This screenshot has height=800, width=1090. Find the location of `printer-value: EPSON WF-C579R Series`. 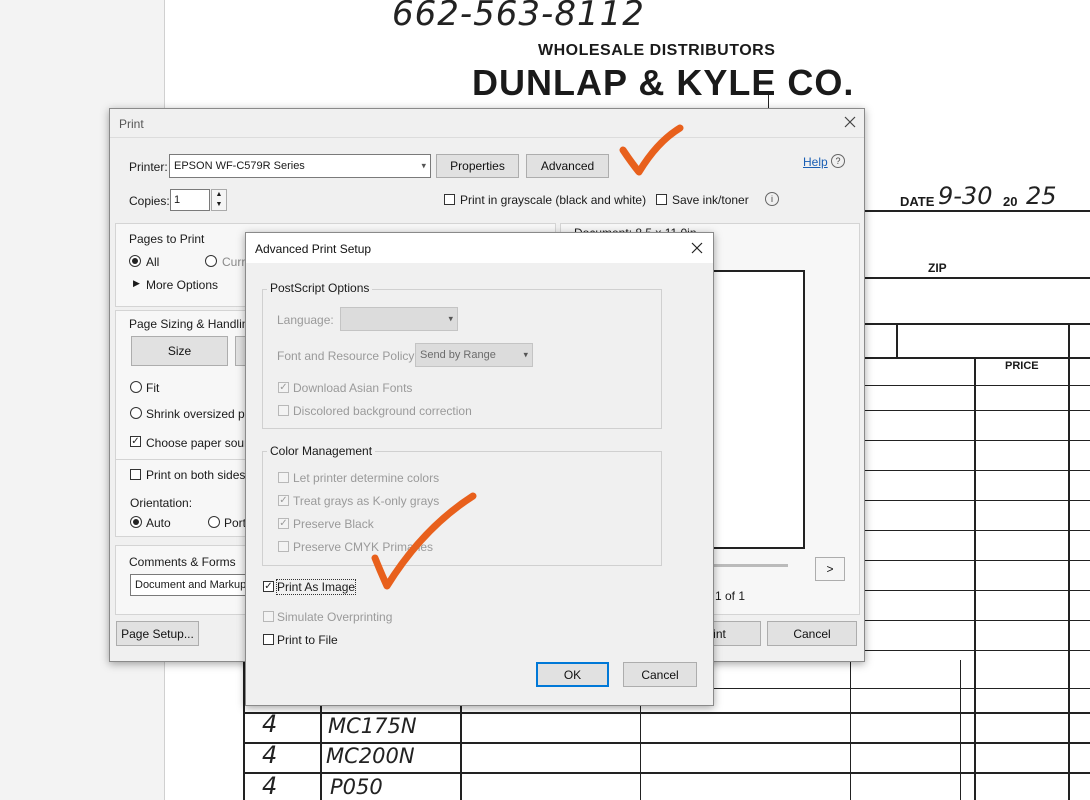

printer-value: EPSON WF-C579R Series is located at coordinates (239, 166).